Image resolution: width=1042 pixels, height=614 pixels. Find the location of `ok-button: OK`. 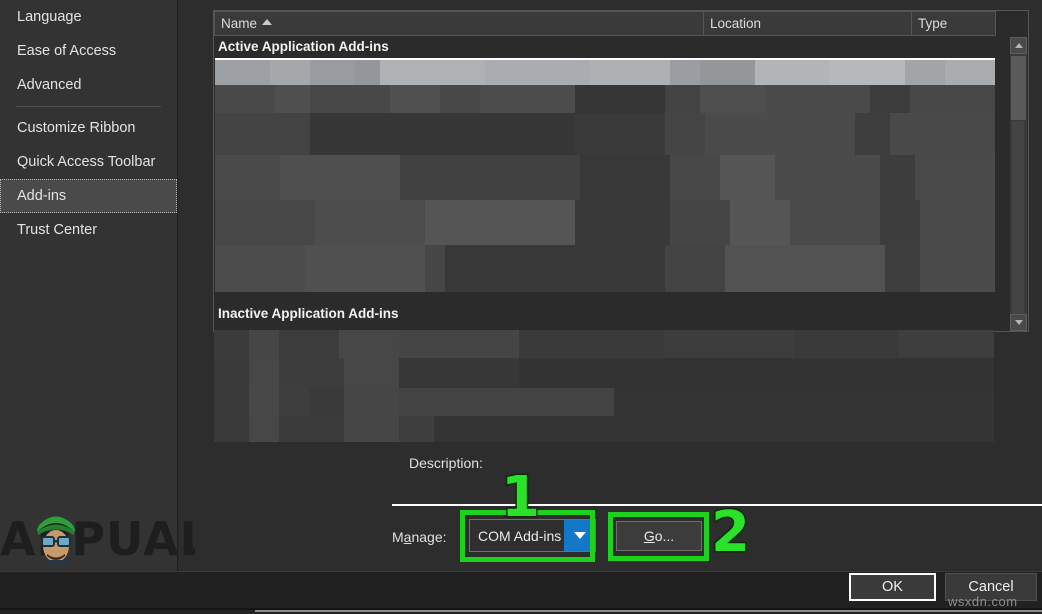

ok-button: OK is located at coordinates (892, 587).